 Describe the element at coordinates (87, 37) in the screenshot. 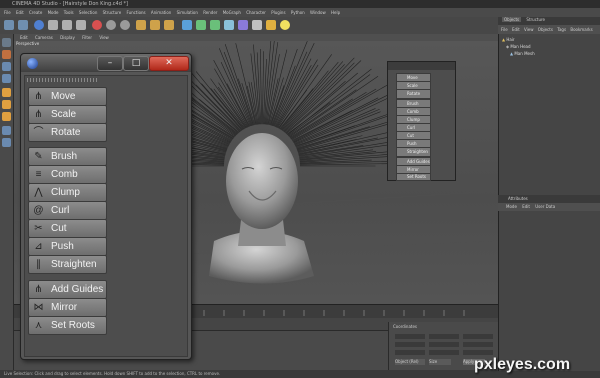

I see `viewport-menu-filter: Filter` at that location.